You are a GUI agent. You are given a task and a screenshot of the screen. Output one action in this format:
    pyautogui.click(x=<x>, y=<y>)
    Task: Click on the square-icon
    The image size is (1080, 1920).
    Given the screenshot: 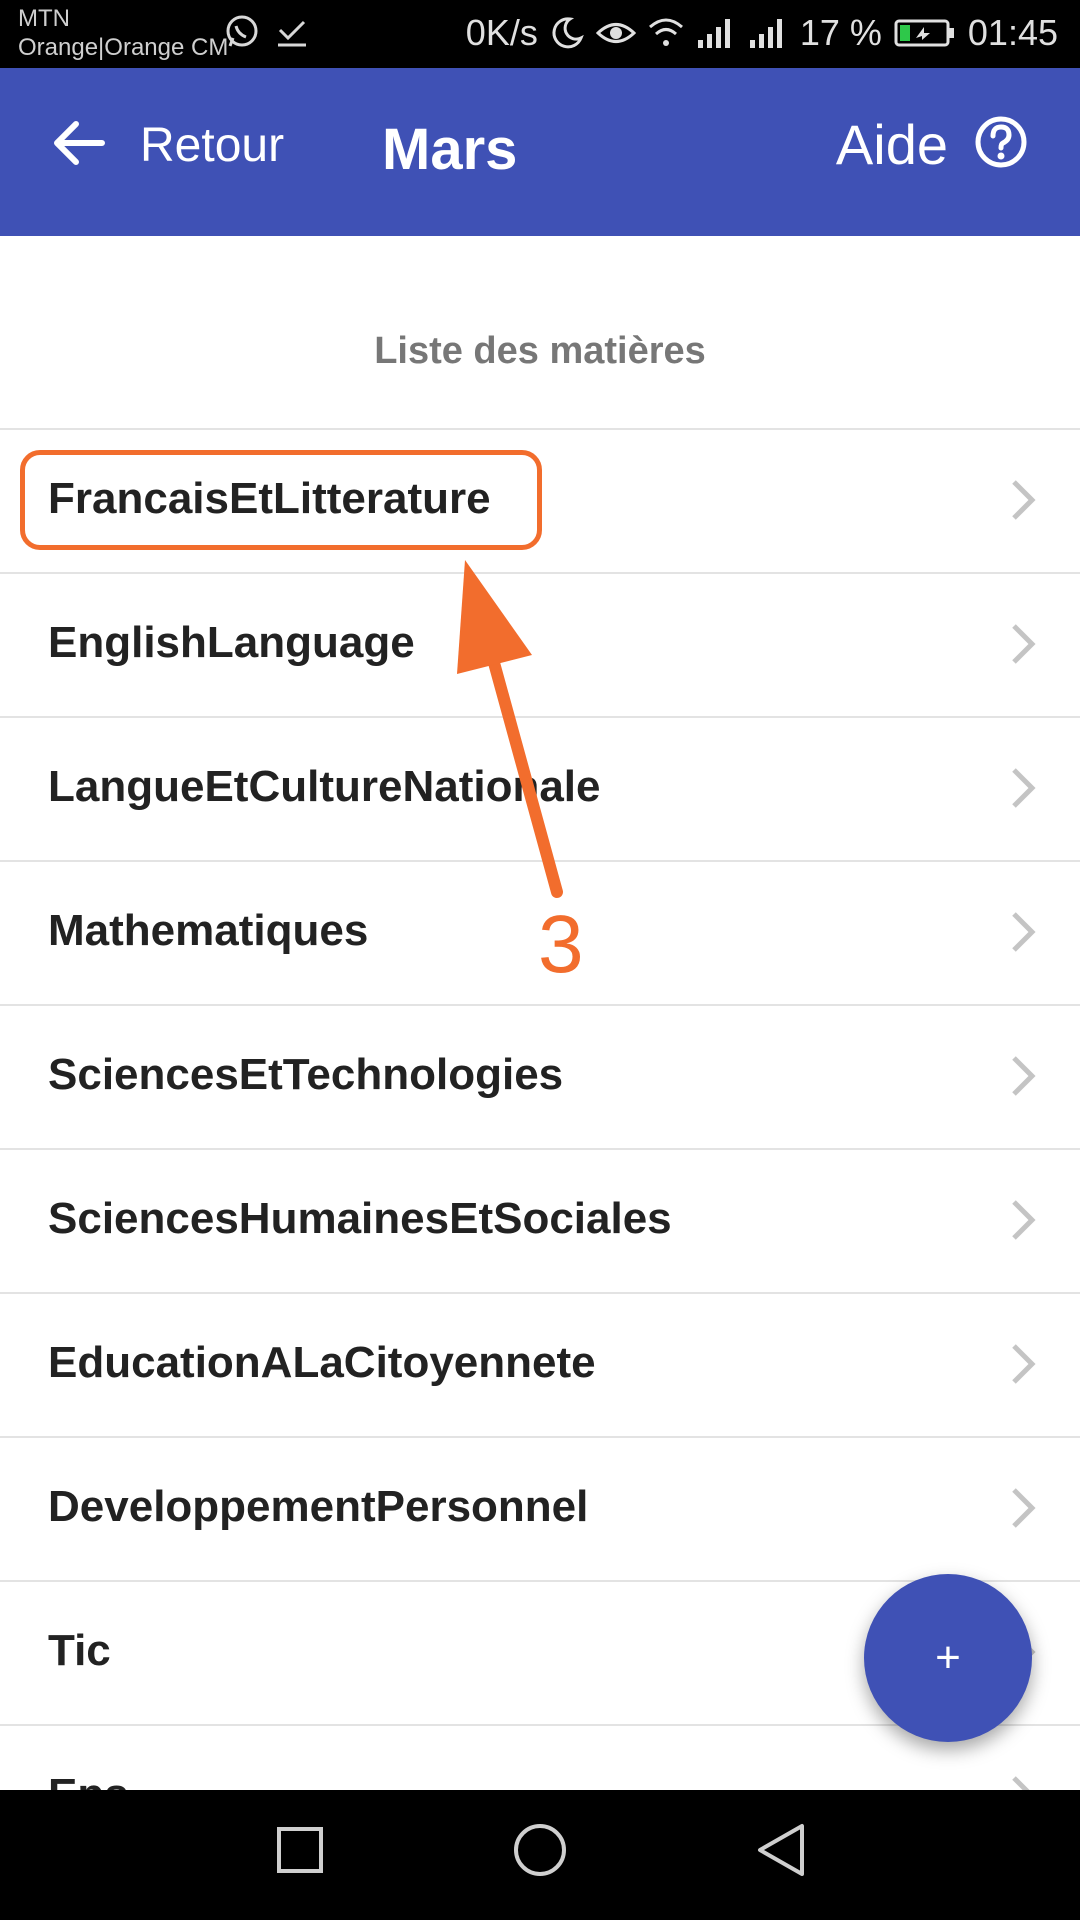 What is the action you would take?
    pyautogui.click(x=300, y=1852)
    